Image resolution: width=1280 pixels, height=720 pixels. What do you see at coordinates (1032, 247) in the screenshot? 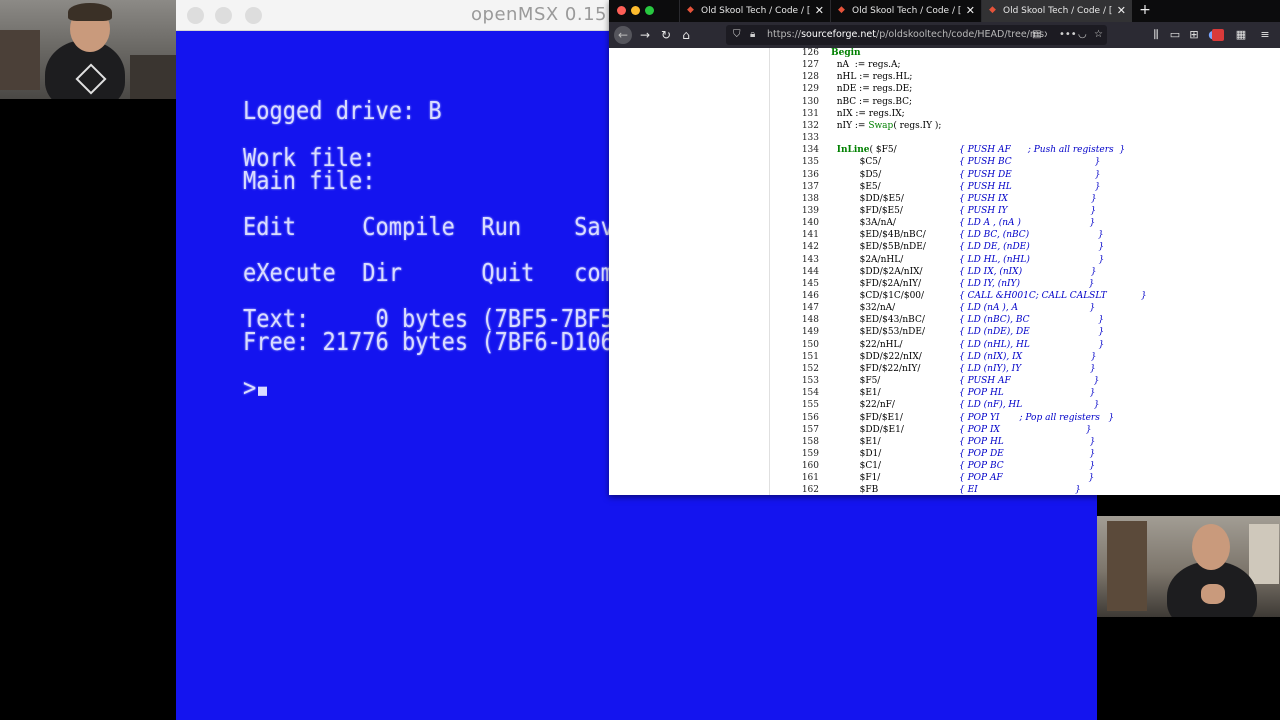
I see `code-comment: { LD DE, (nDE) }` at bounding box center [1032, 247].